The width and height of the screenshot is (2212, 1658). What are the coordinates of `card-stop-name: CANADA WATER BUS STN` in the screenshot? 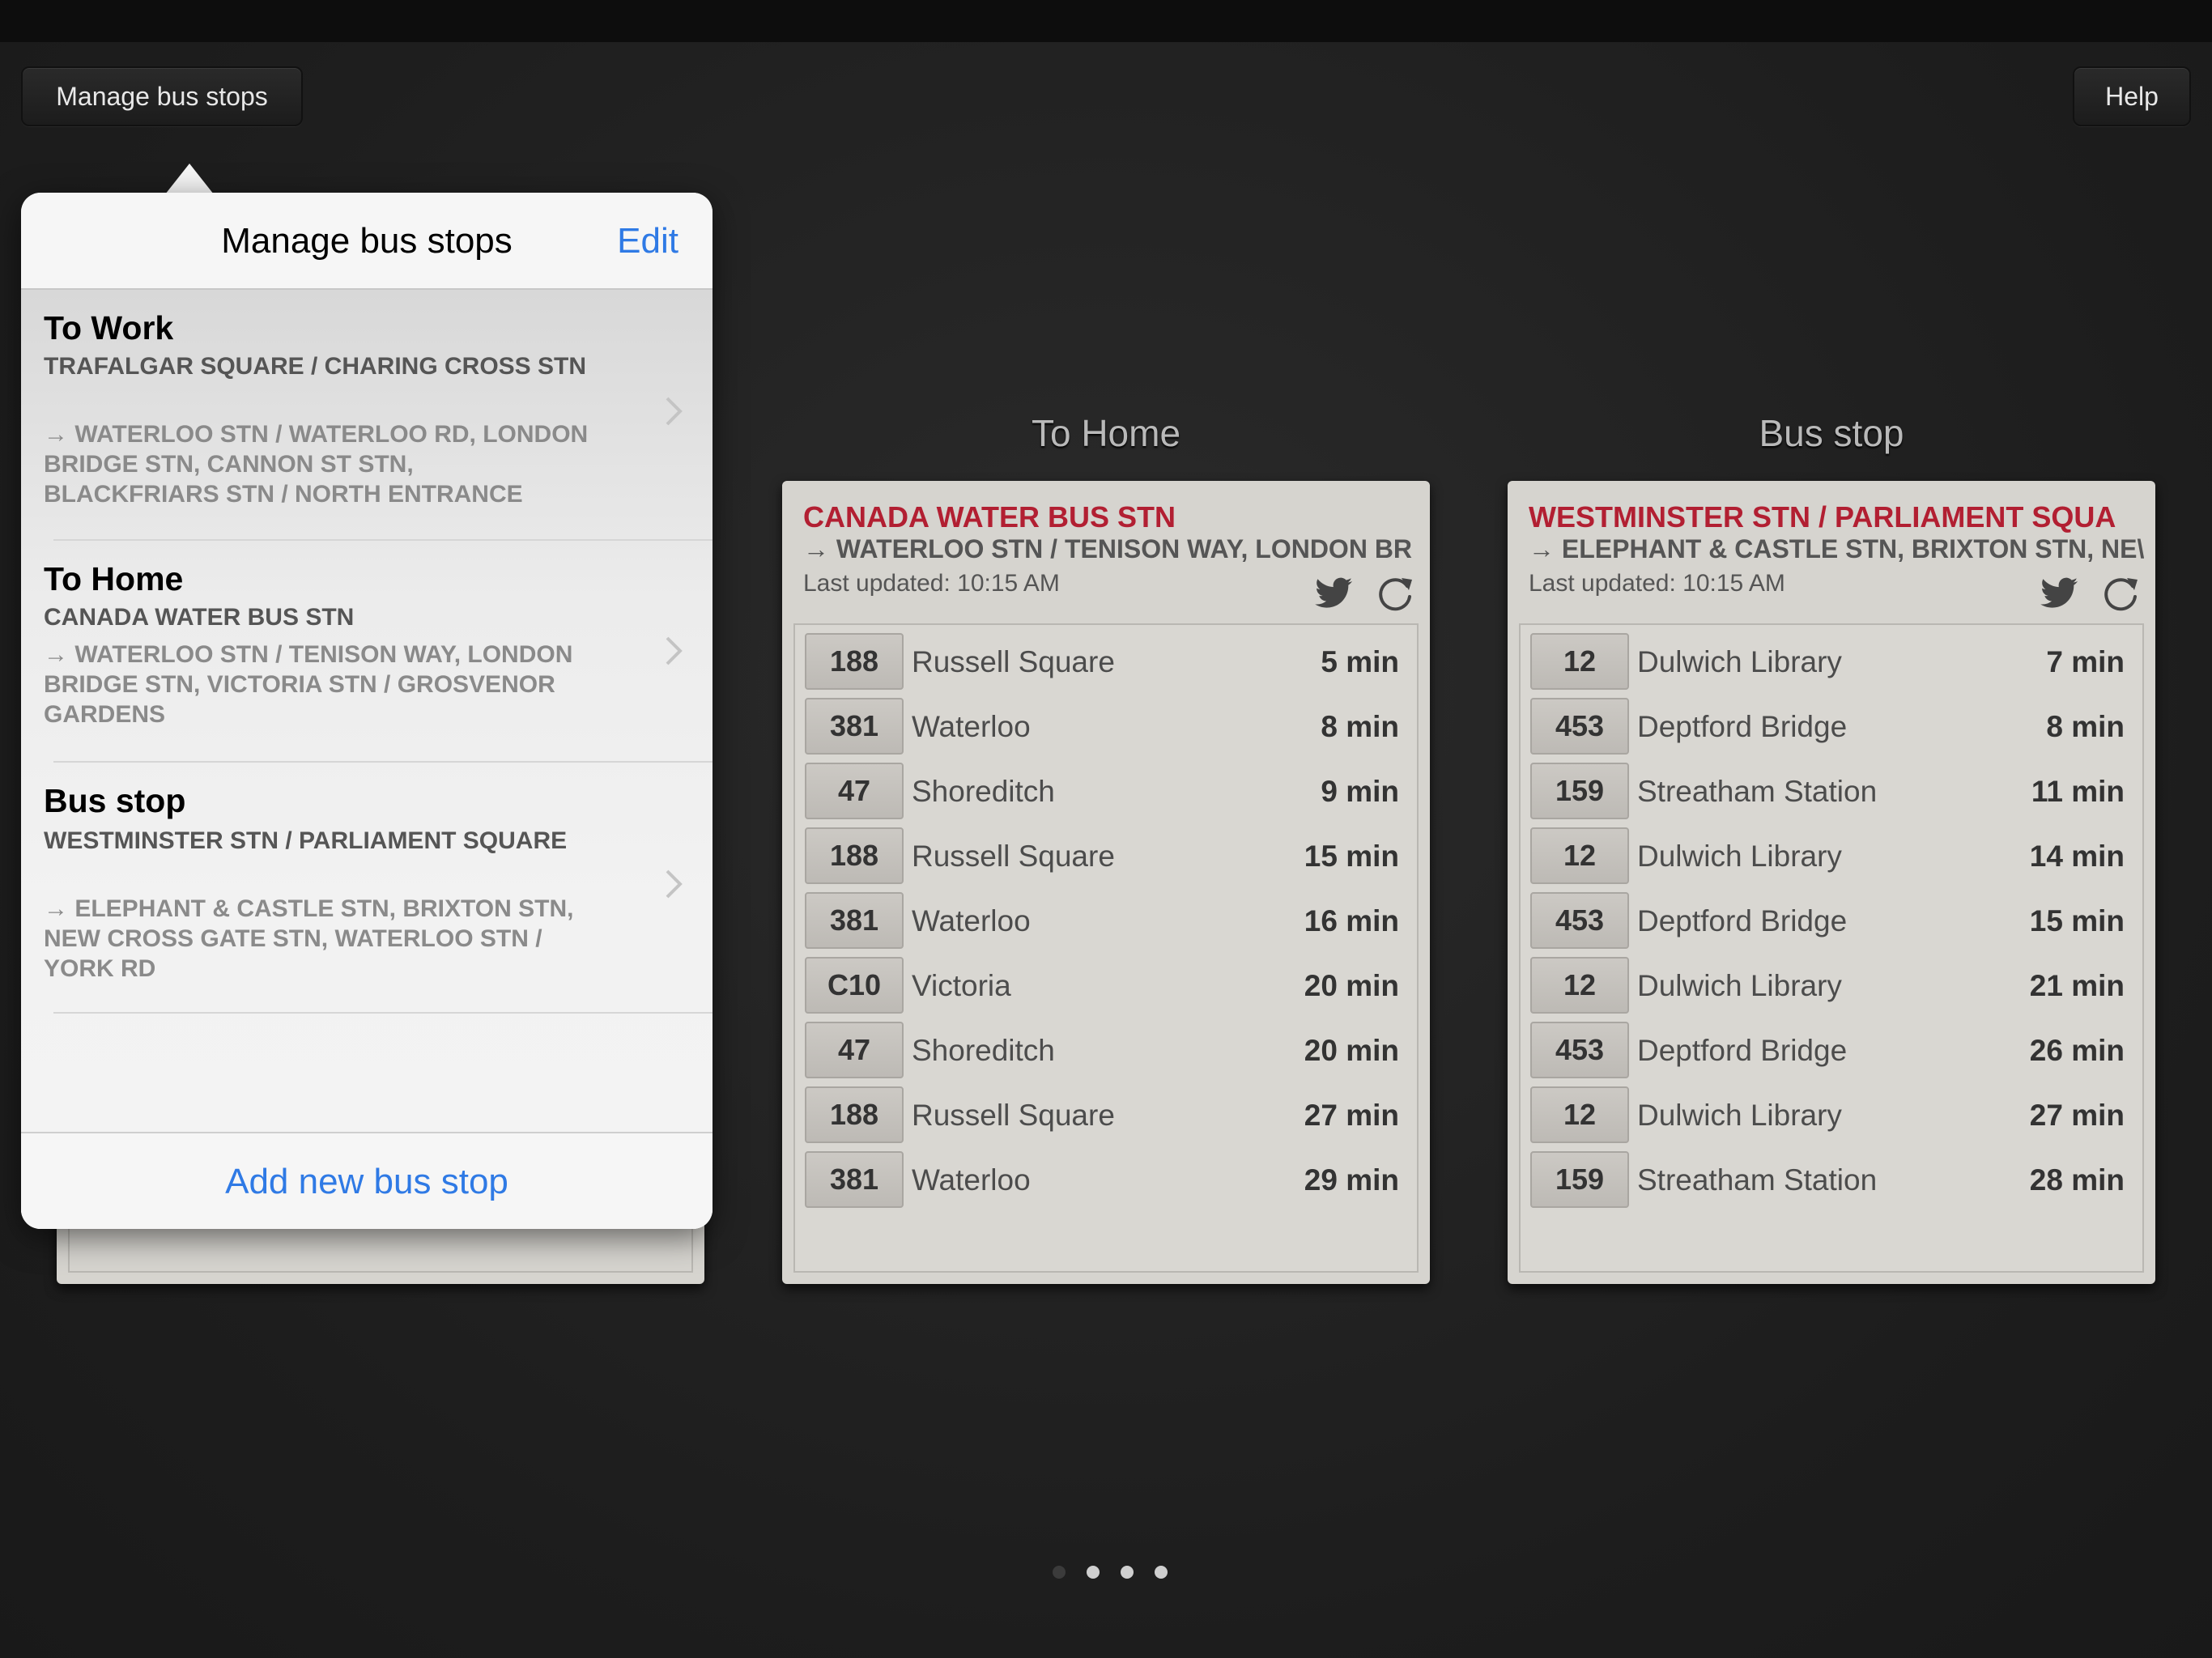 It's located at (990, 517).